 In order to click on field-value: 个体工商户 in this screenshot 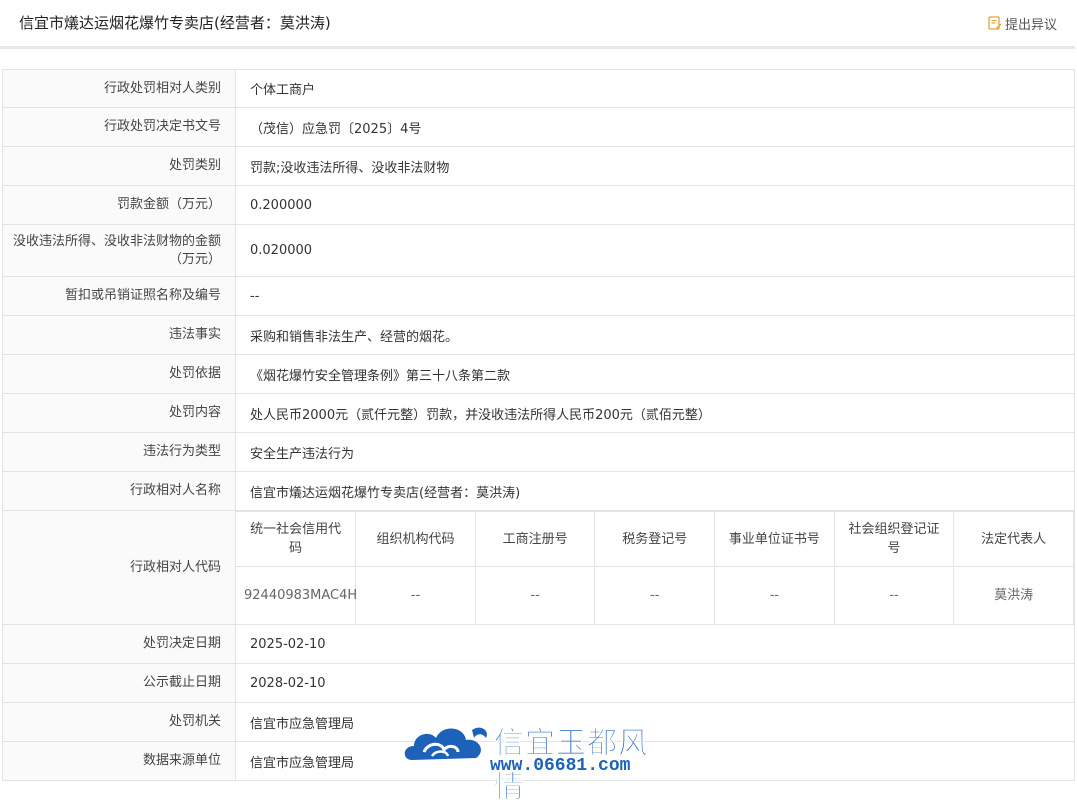, I will do `click(655, 88)`.